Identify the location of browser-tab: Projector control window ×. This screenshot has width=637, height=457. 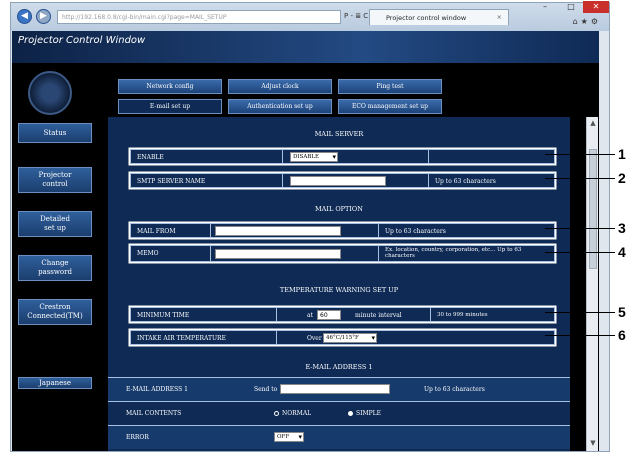
(439, 17).